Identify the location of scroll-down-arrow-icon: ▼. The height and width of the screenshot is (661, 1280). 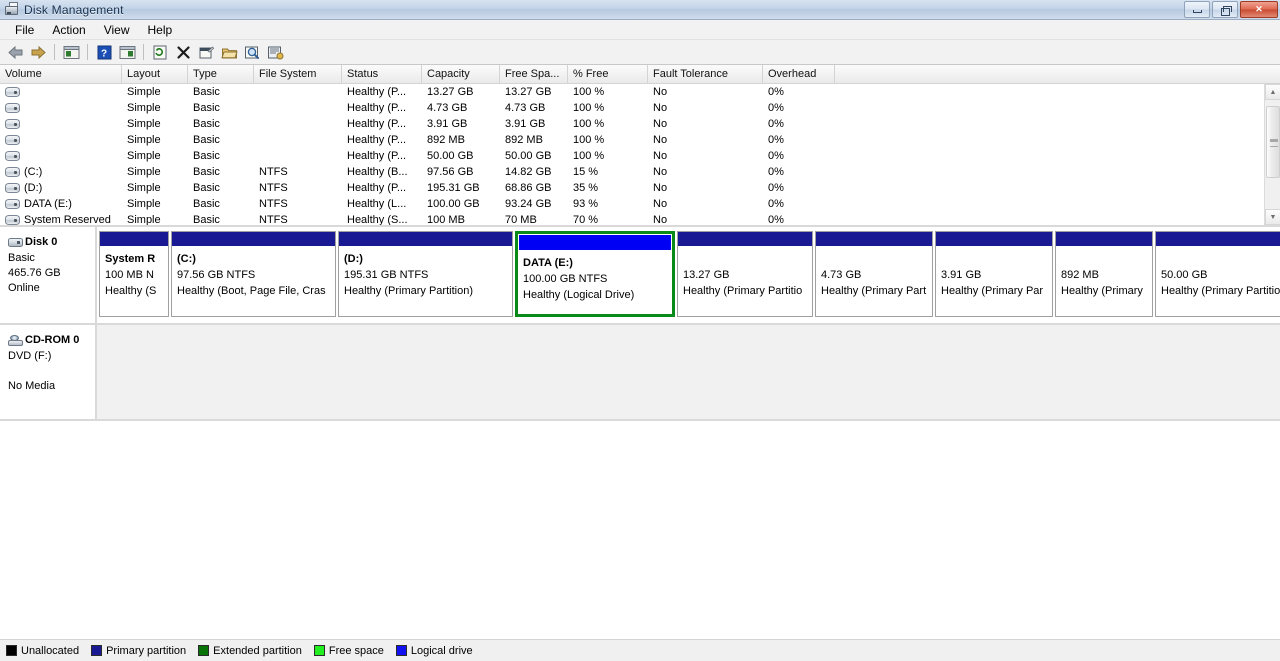
(1272, 217).